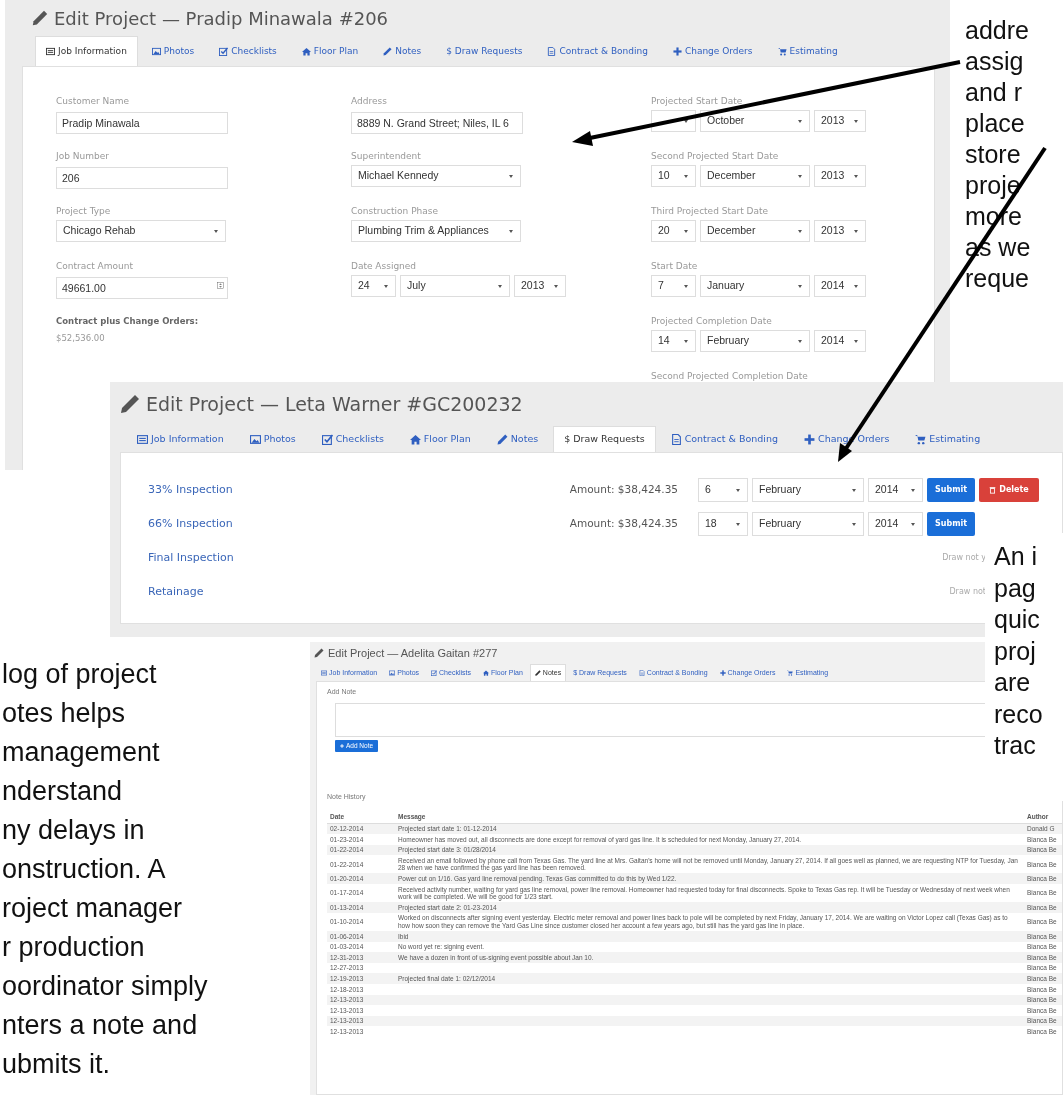 This screenshot has height=1095, width=1063. What do you see at coordinates (697, 101) in the screenshot?
I see `field-label: Projected Start Date` at bounding box center [697, 101].